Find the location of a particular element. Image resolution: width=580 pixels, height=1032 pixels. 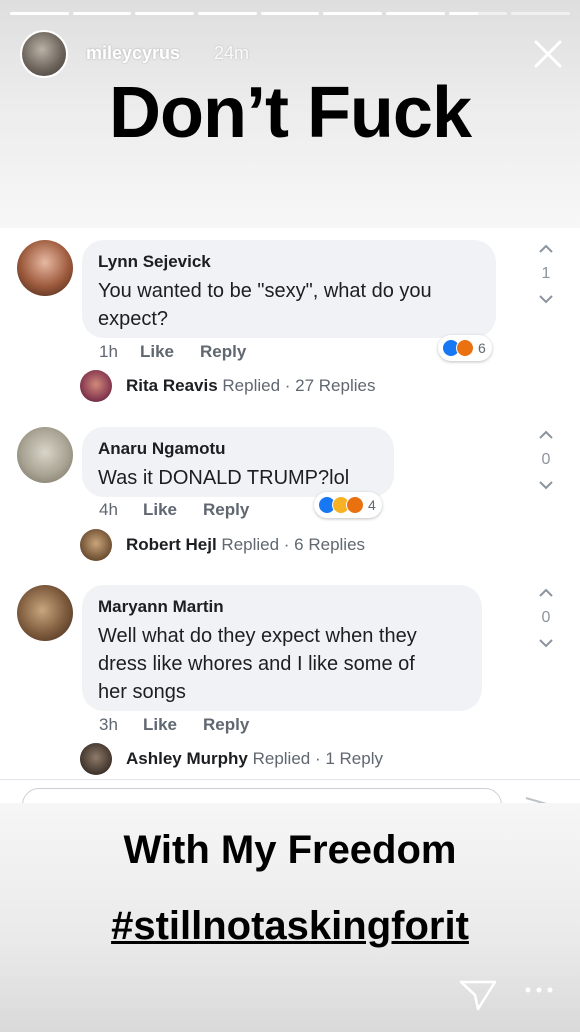

story-progress-bar is located at coordinates (290, 13).